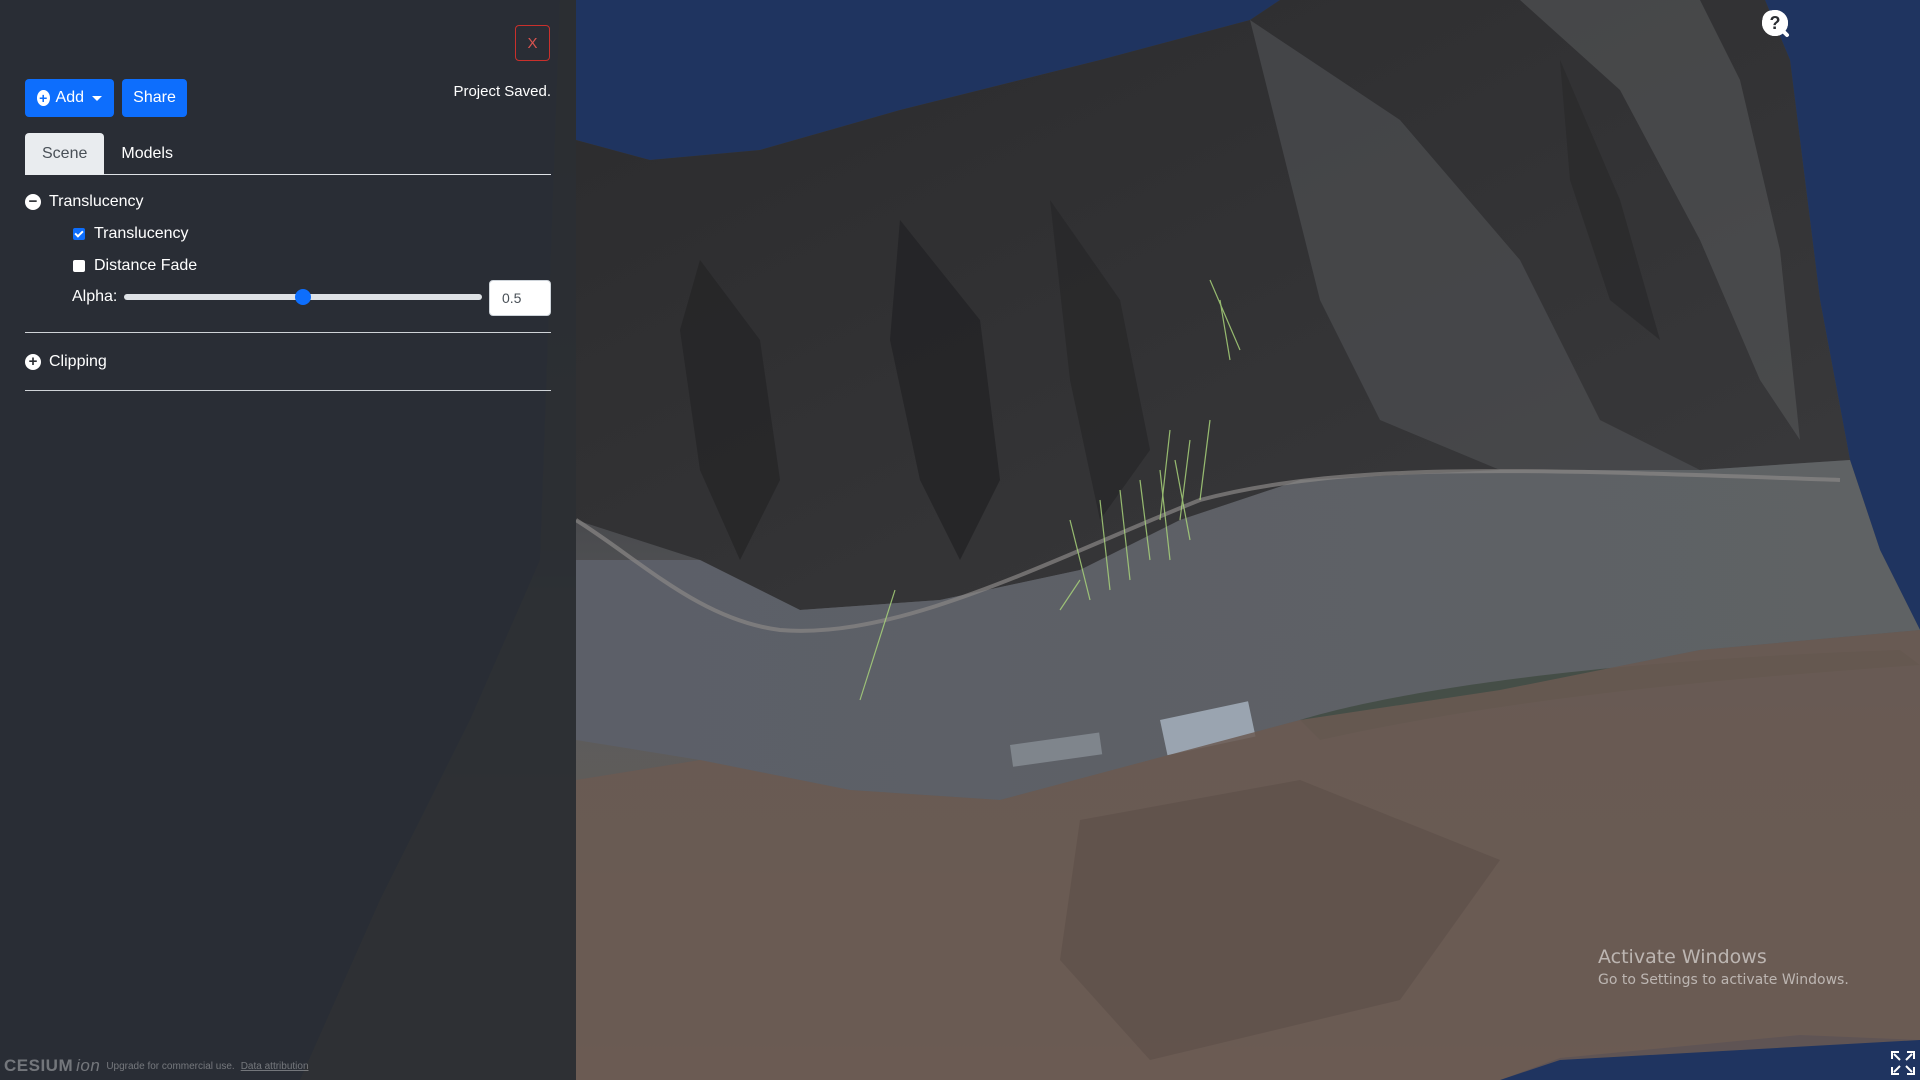 The image size is (1920, 1080). I want to click on translucency-checkbox-label: Translucency, so click(141, 233).